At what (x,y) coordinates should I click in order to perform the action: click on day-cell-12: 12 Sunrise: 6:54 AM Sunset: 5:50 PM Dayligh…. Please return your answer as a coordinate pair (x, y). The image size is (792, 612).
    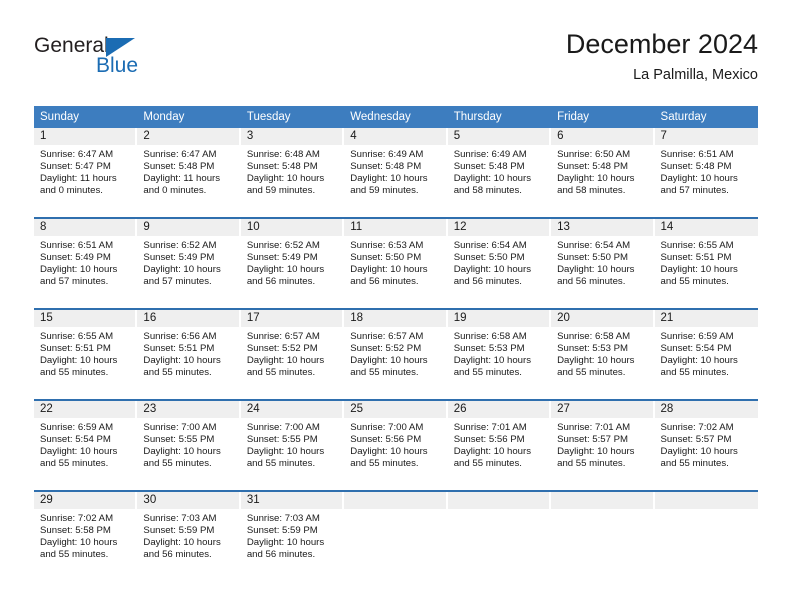
    Looking at the image, I should click on (499, 263).